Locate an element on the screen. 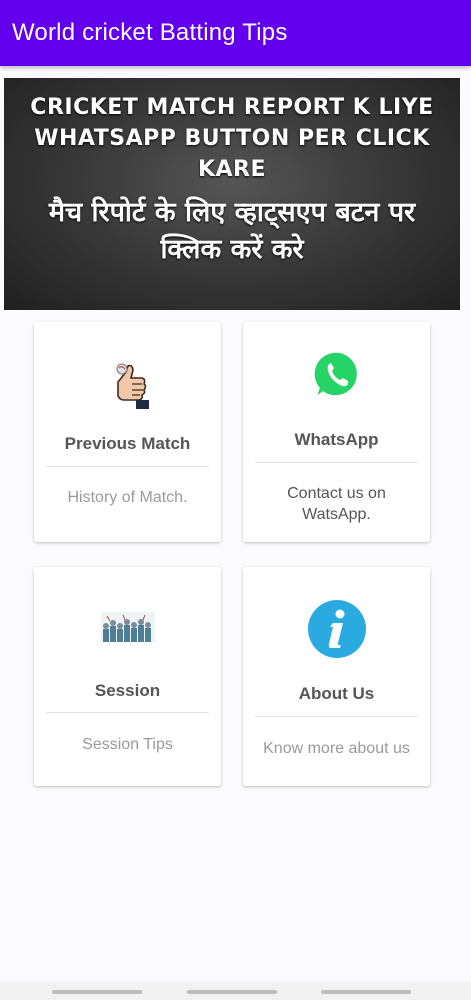 The image size is (471, 1000). about-us-card: About Us Know more about us is located at coordinates (336, 676).